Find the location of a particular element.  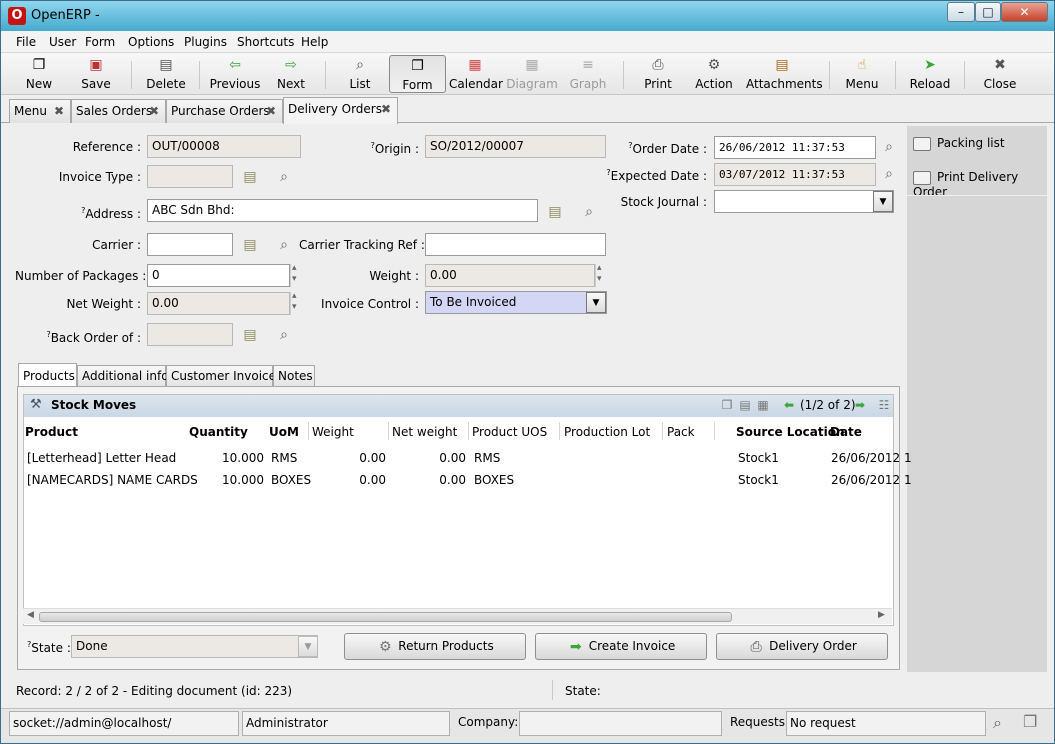

next-button: ⇨ Next is located at coordinates (291, 74).